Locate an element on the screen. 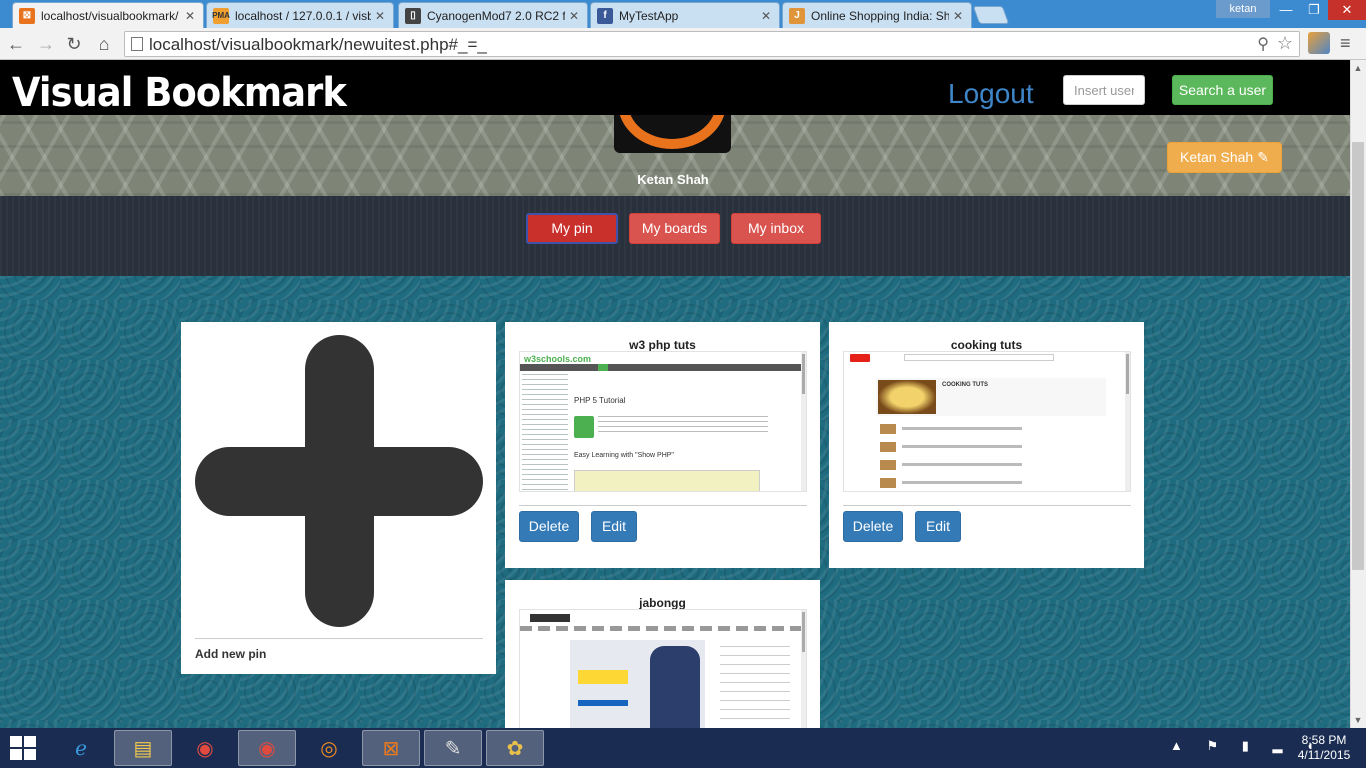 This screenshot has height=768, width=1366. browser-tab-title: MyTestApp is located at coordinates (649, 15).